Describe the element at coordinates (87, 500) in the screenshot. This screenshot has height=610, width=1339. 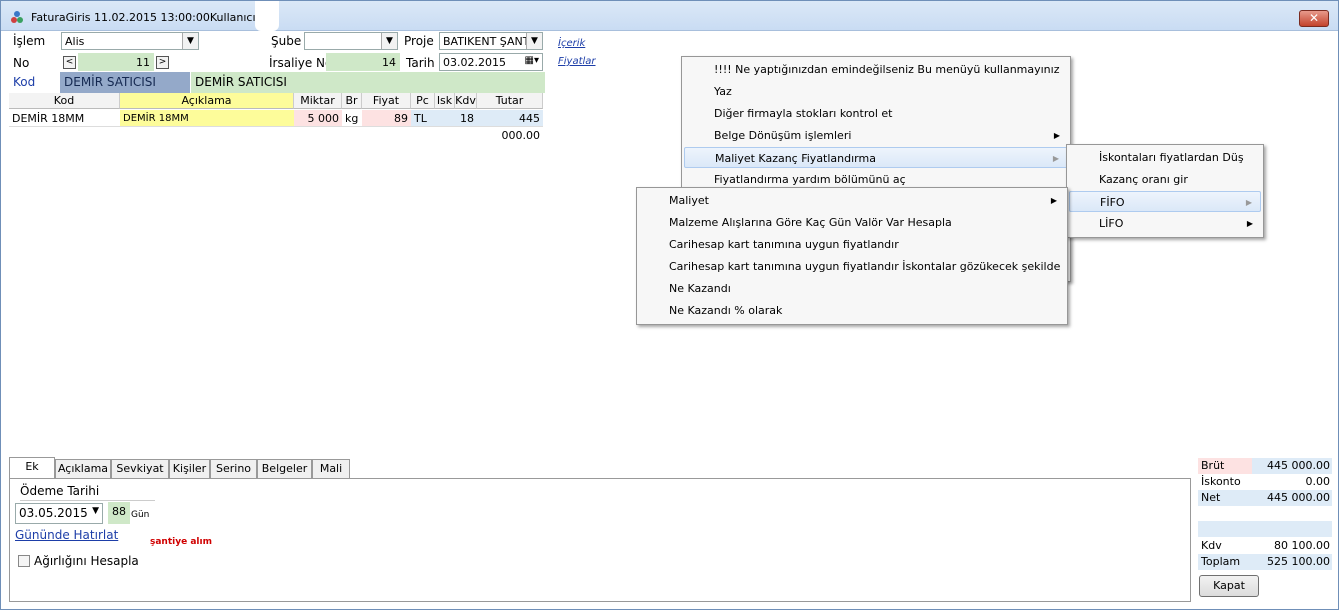
I see `divider` at that location.